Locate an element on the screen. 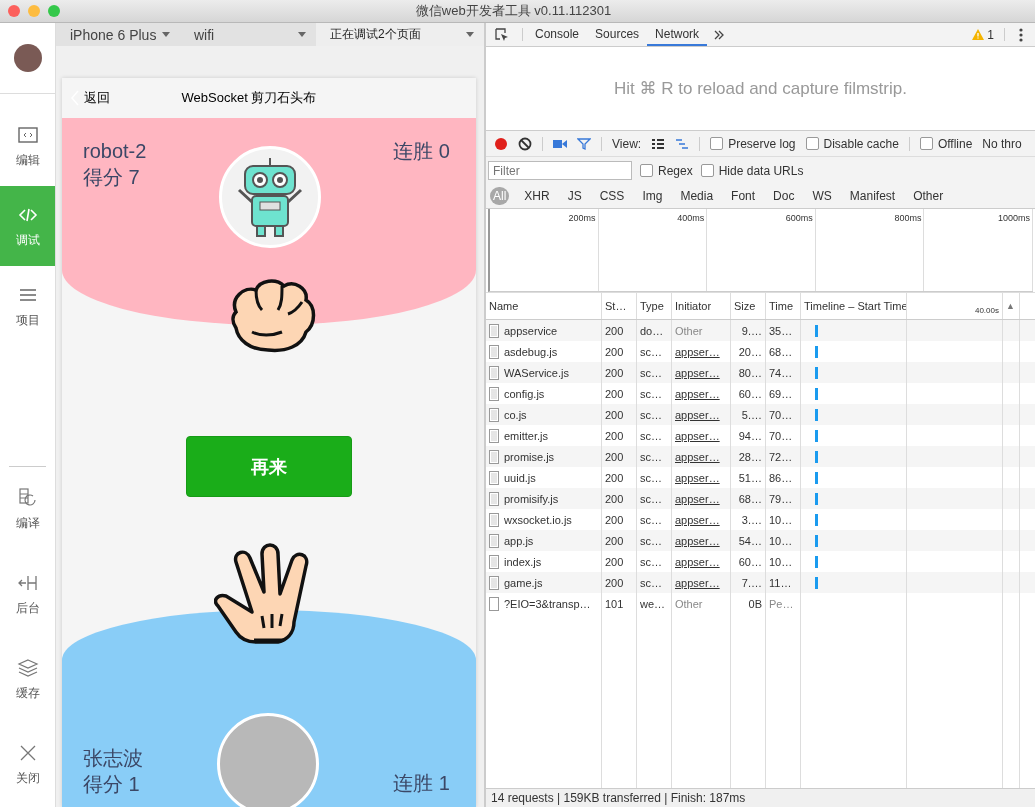 The height and width of the screenshot is (807, 1035). type-filter: Doc is located at coordinates (784, 196).